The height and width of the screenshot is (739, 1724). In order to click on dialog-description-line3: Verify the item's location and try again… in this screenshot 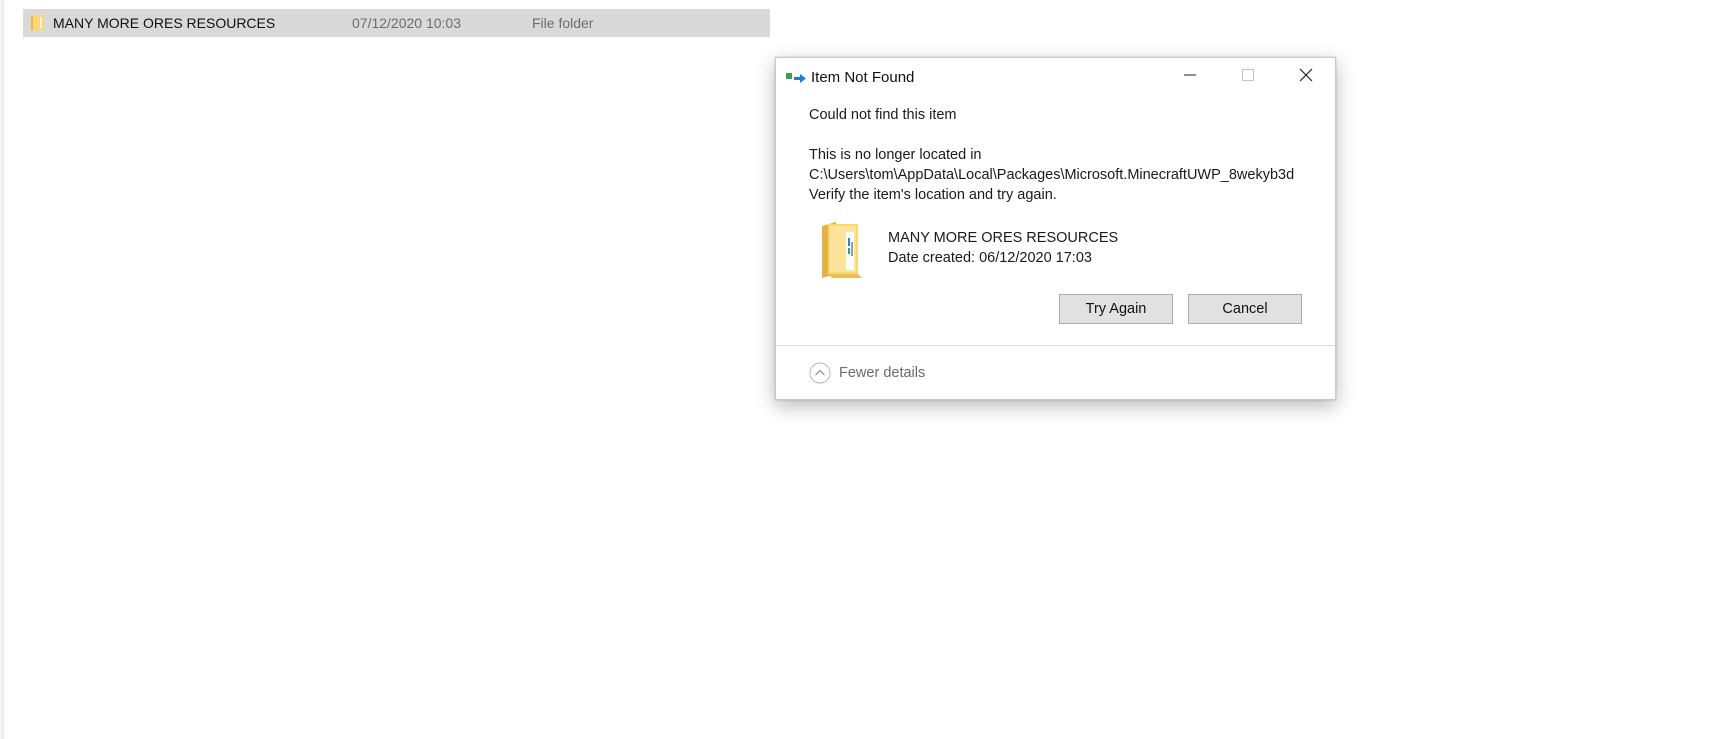, I will do `click(933, 195)`.